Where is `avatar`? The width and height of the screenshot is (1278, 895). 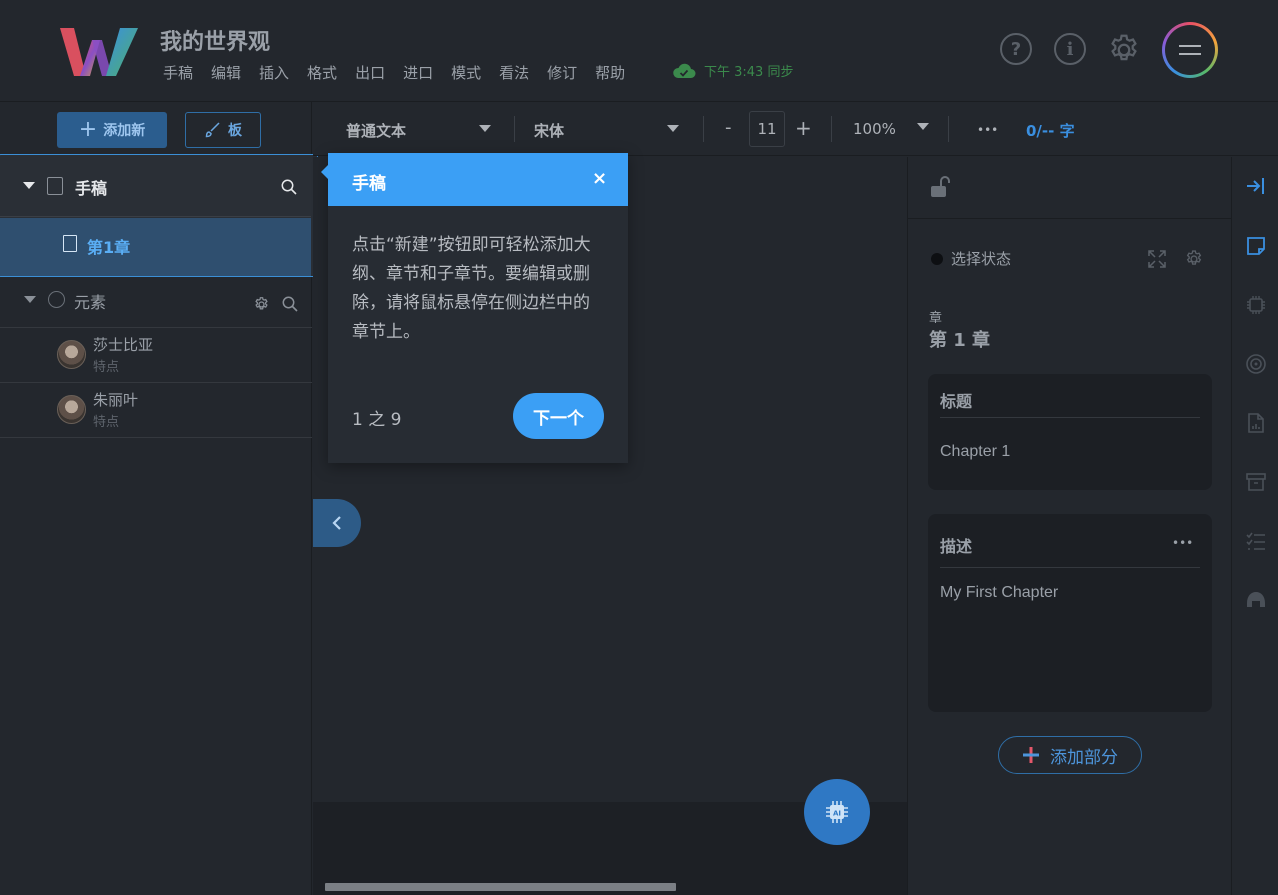 avatar is located at coordinates (71, 354).